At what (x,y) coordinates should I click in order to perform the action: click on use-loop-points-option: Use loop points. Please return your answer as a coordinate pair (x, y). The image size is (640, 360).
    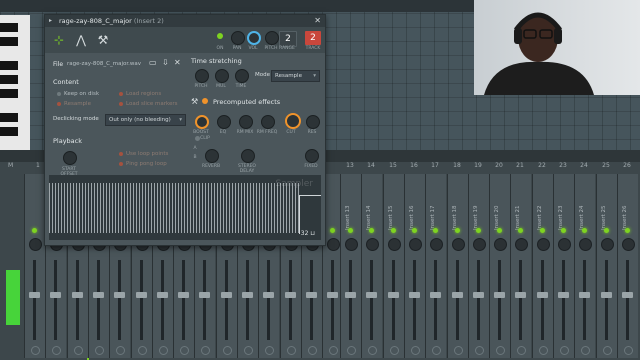
    Looking at the image, I should click on (143, 154).